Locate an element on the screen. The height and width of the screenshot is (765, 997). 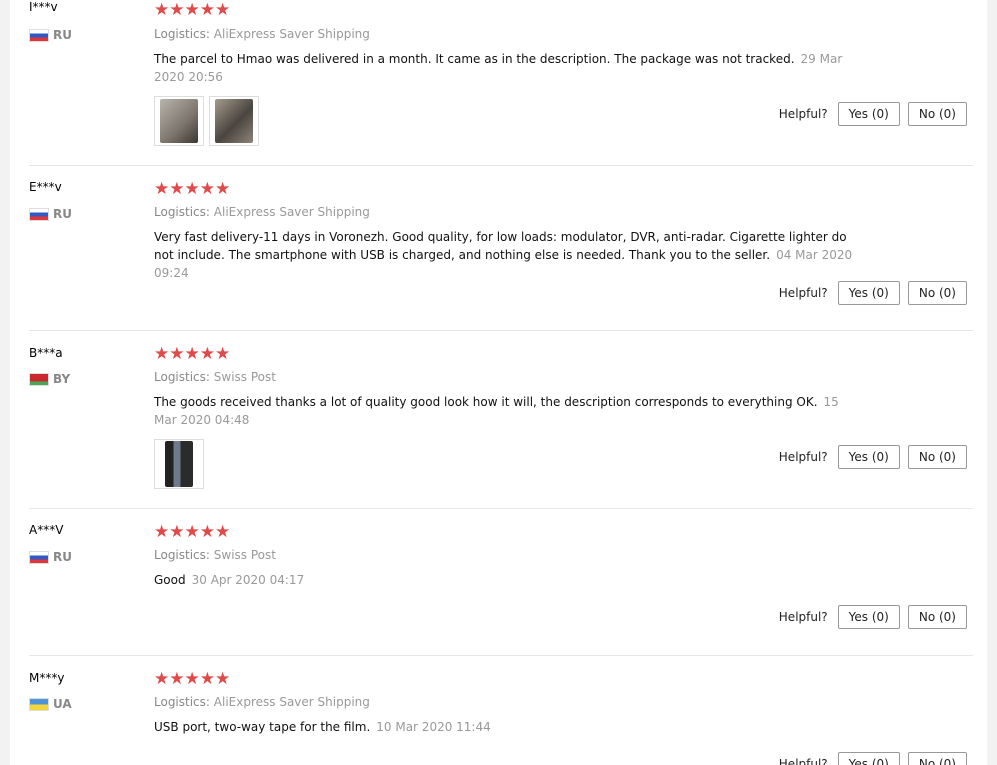
ukraine-flag-icon is located at coordinates (39, 704).